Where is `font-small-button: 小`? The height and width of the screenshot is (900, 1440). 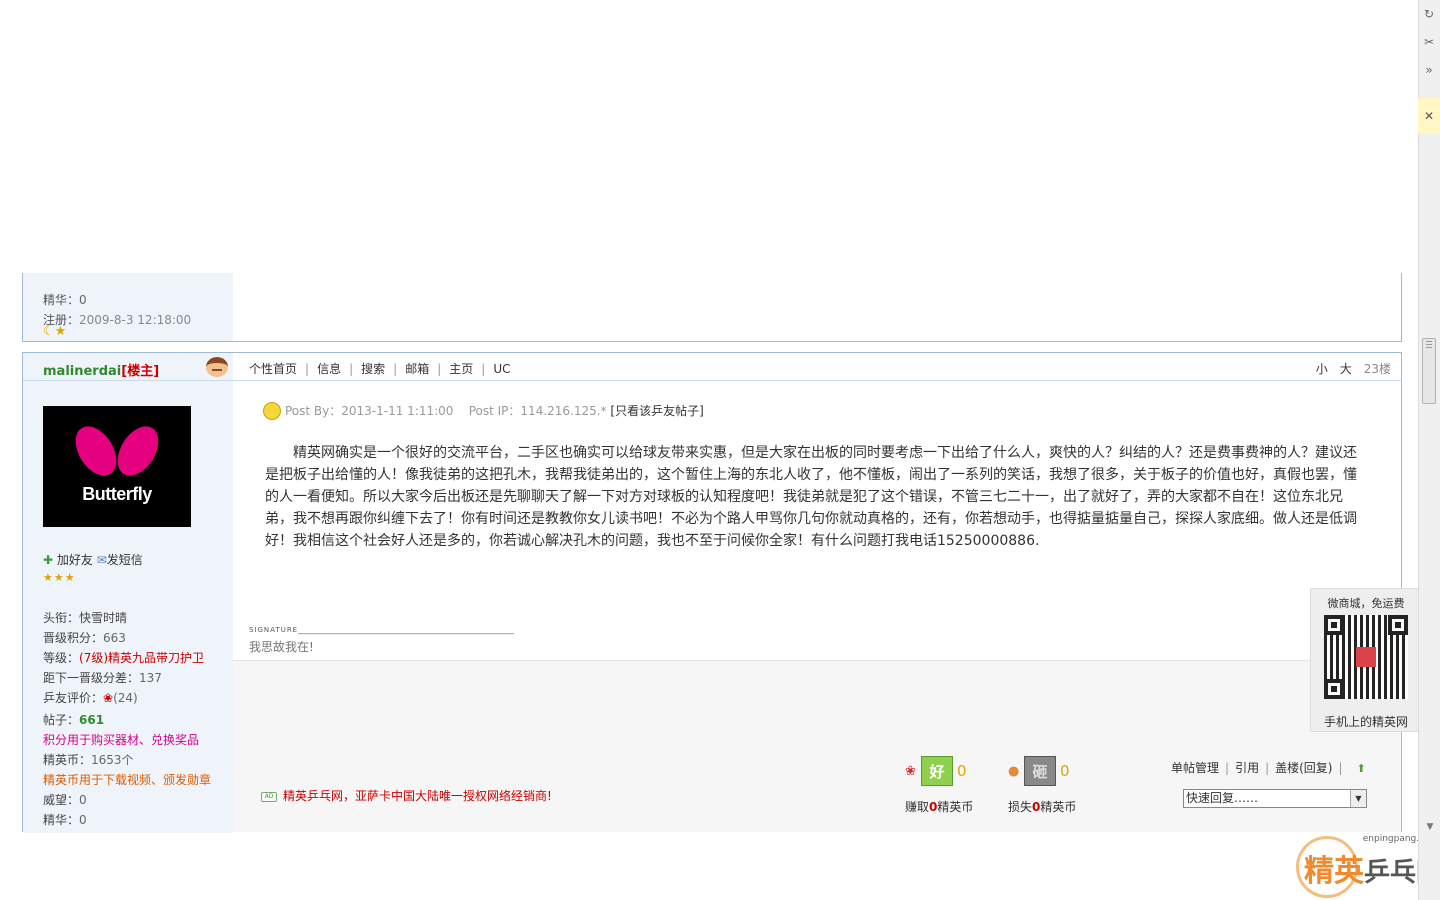
font-small-button: 小 is located at coordinates (1322, 369).